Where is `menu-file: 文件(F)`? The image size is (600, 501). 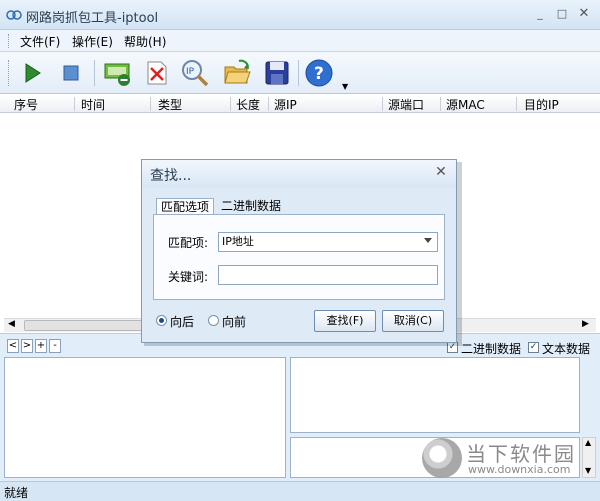
menu-file: 文件(F) is located at coordinates (40, 41).